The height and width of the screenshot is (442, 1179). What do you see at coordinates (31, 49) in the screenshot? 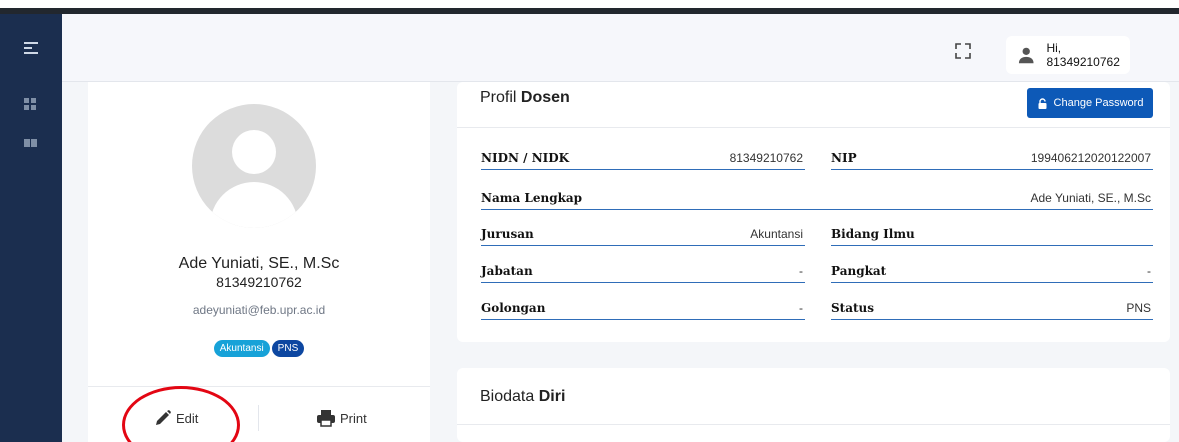
I see `menu-icon` at bounding box center [31, 49].